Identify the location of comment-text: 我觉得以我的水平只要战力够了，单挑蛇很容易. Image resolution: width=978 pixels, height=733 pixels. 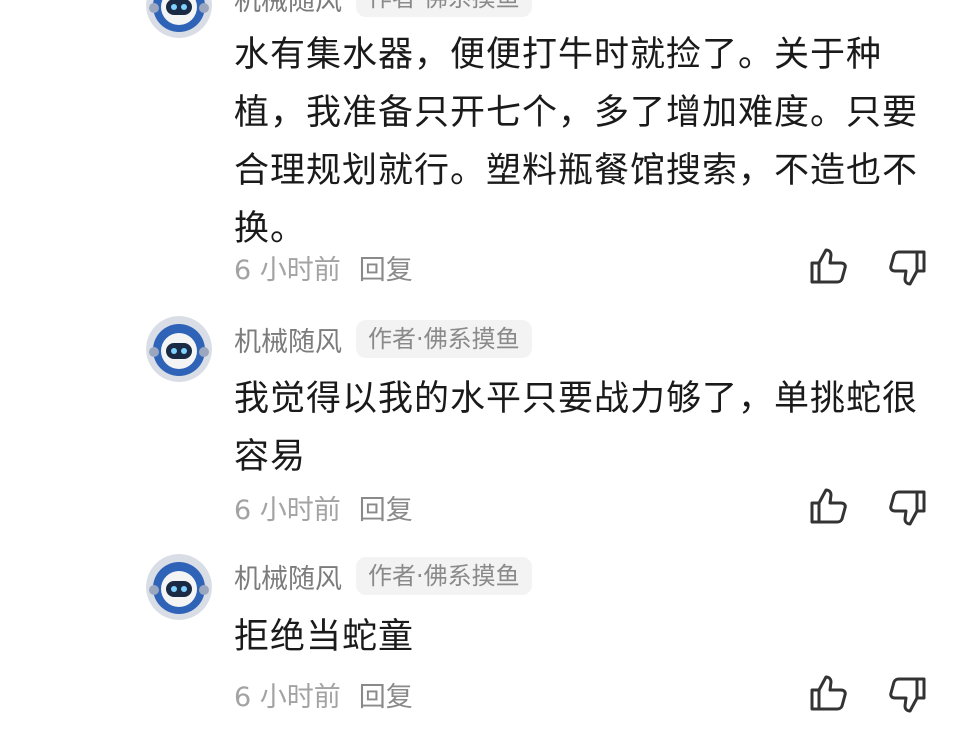
(576, 428).